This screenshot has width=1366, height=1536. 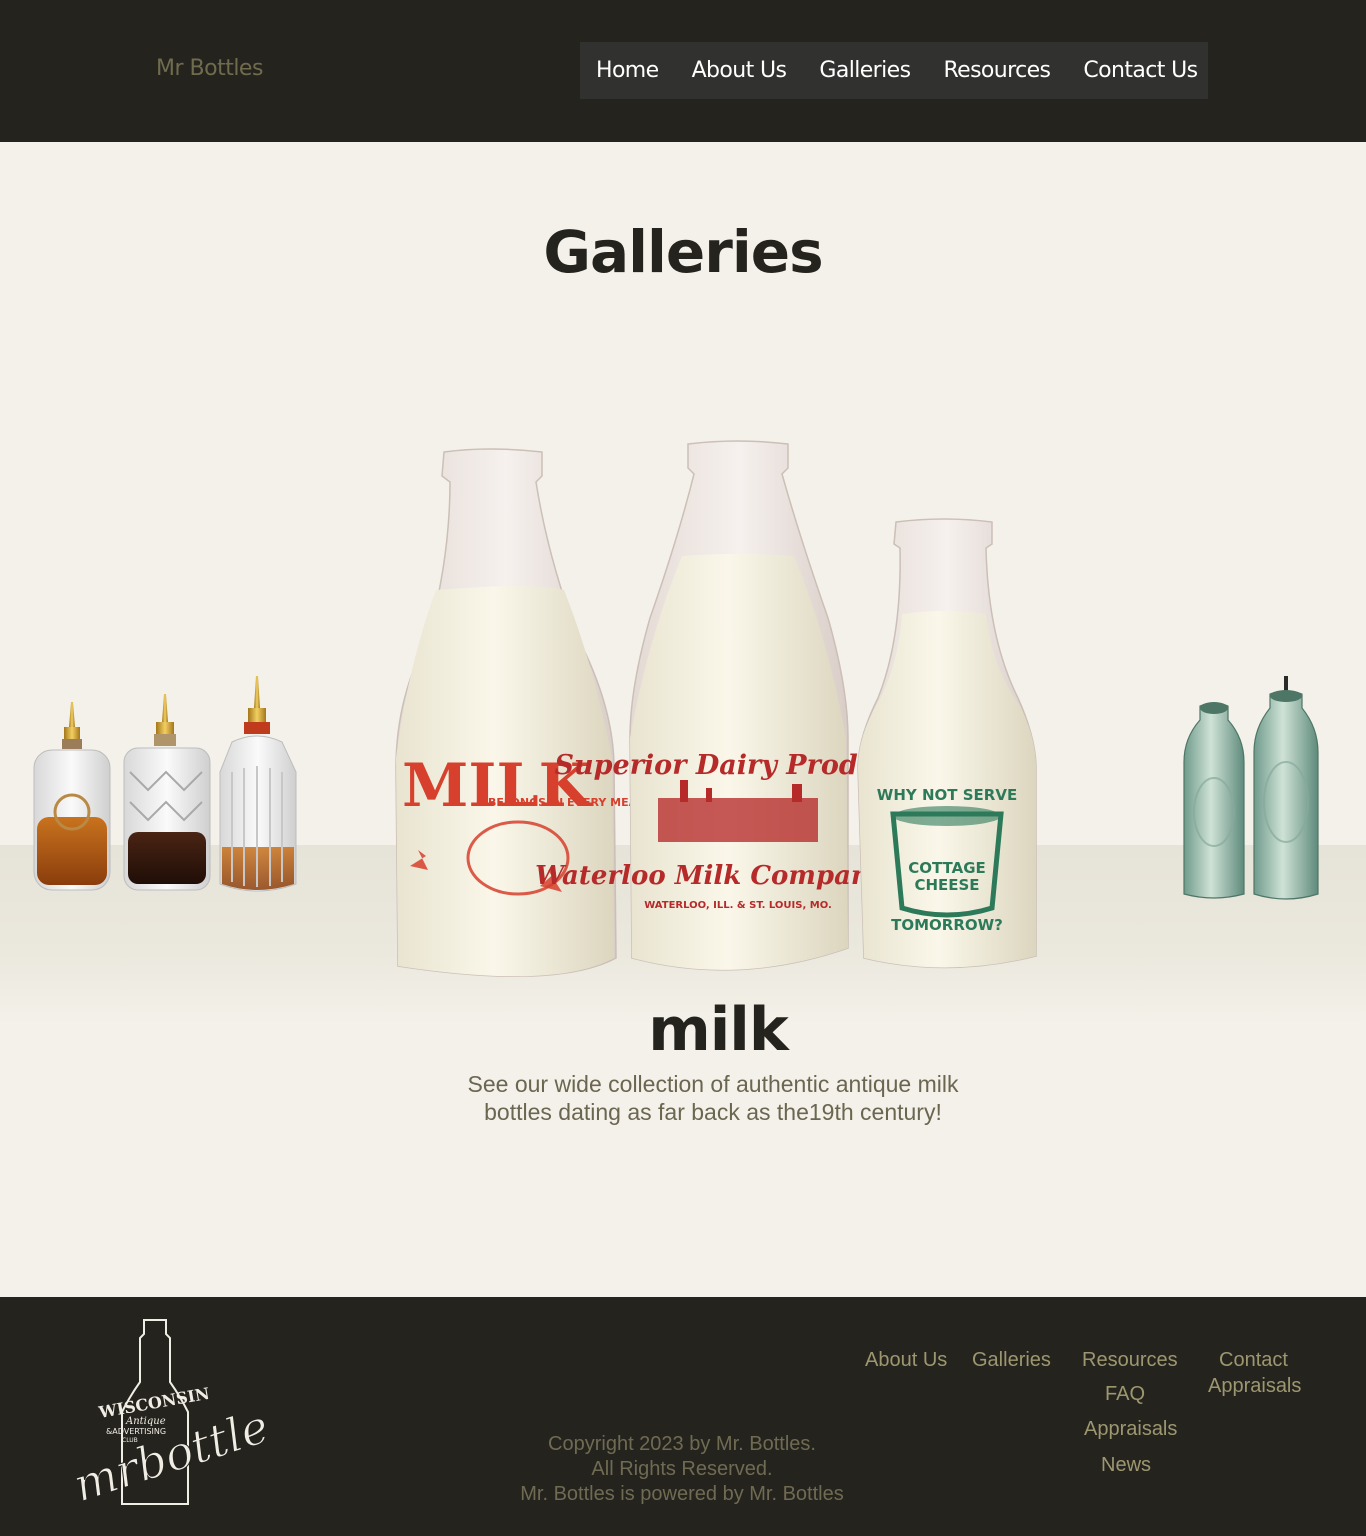 I want to click on bottle3-label-cottage: COTTAGE, so click(x=947, y=868).